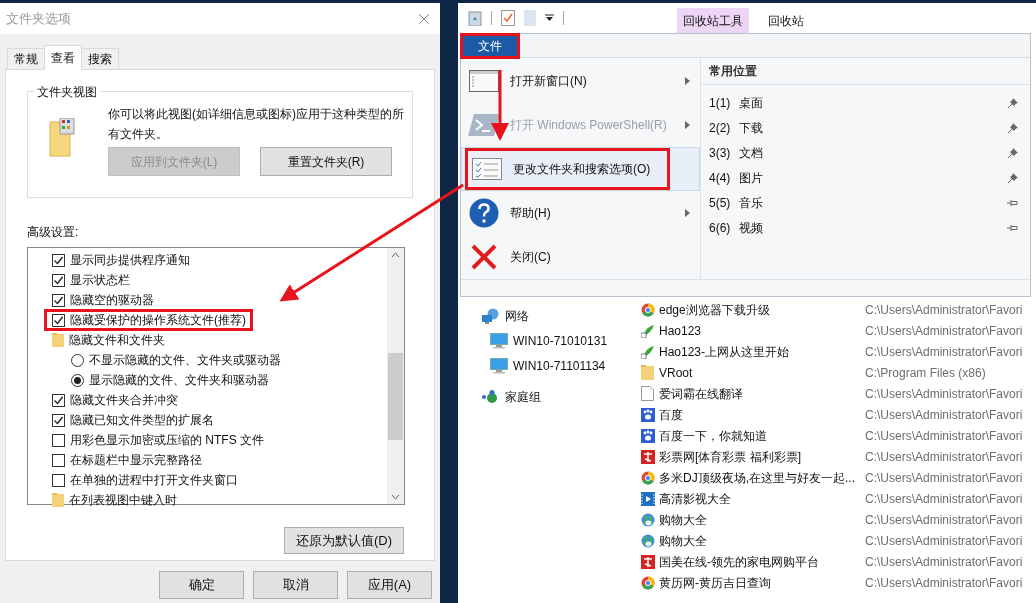  I want to click on terminal-icon, so click(484, 125).